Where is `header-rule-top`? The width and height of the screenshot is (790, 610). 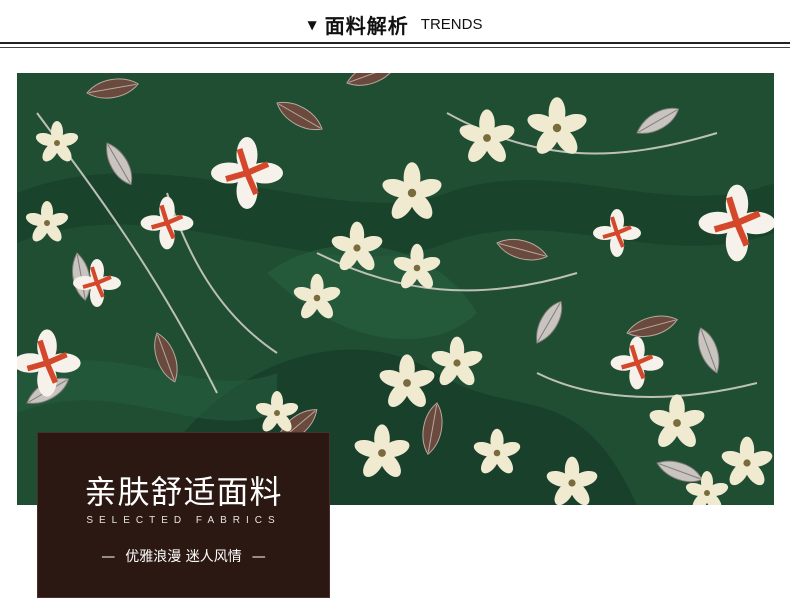
header-rule-top is located at coordinates (395, 43).